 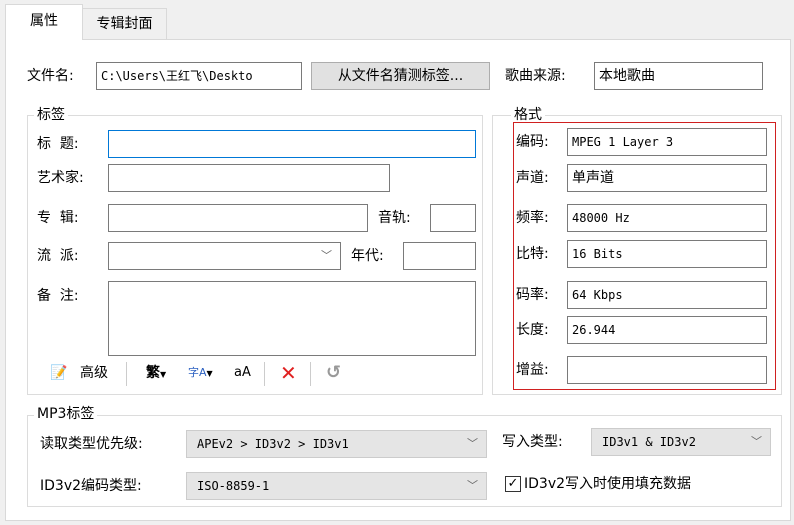 What do you see at coordinates (292, 318) in the screenshot?
I see `comment-textarea` at bounding box center [292, 318].